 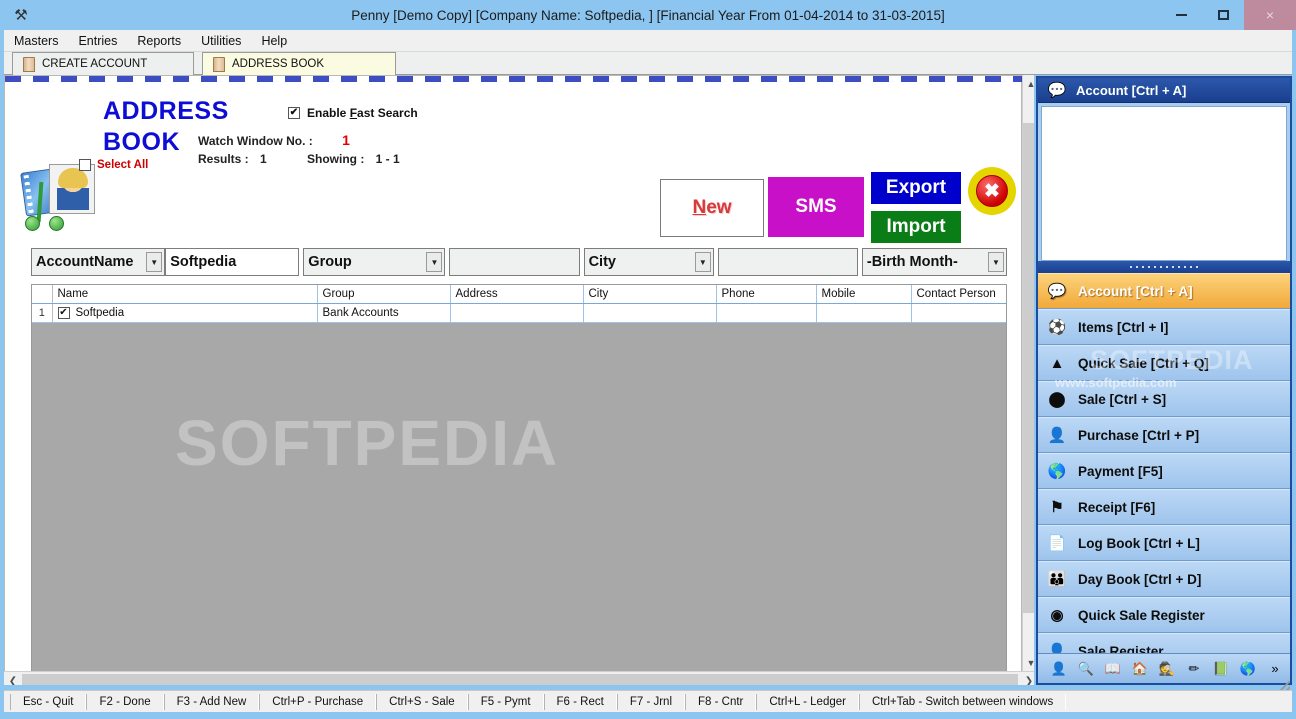 I want to click on city-select: City ▼, so click(x=648, y=262).